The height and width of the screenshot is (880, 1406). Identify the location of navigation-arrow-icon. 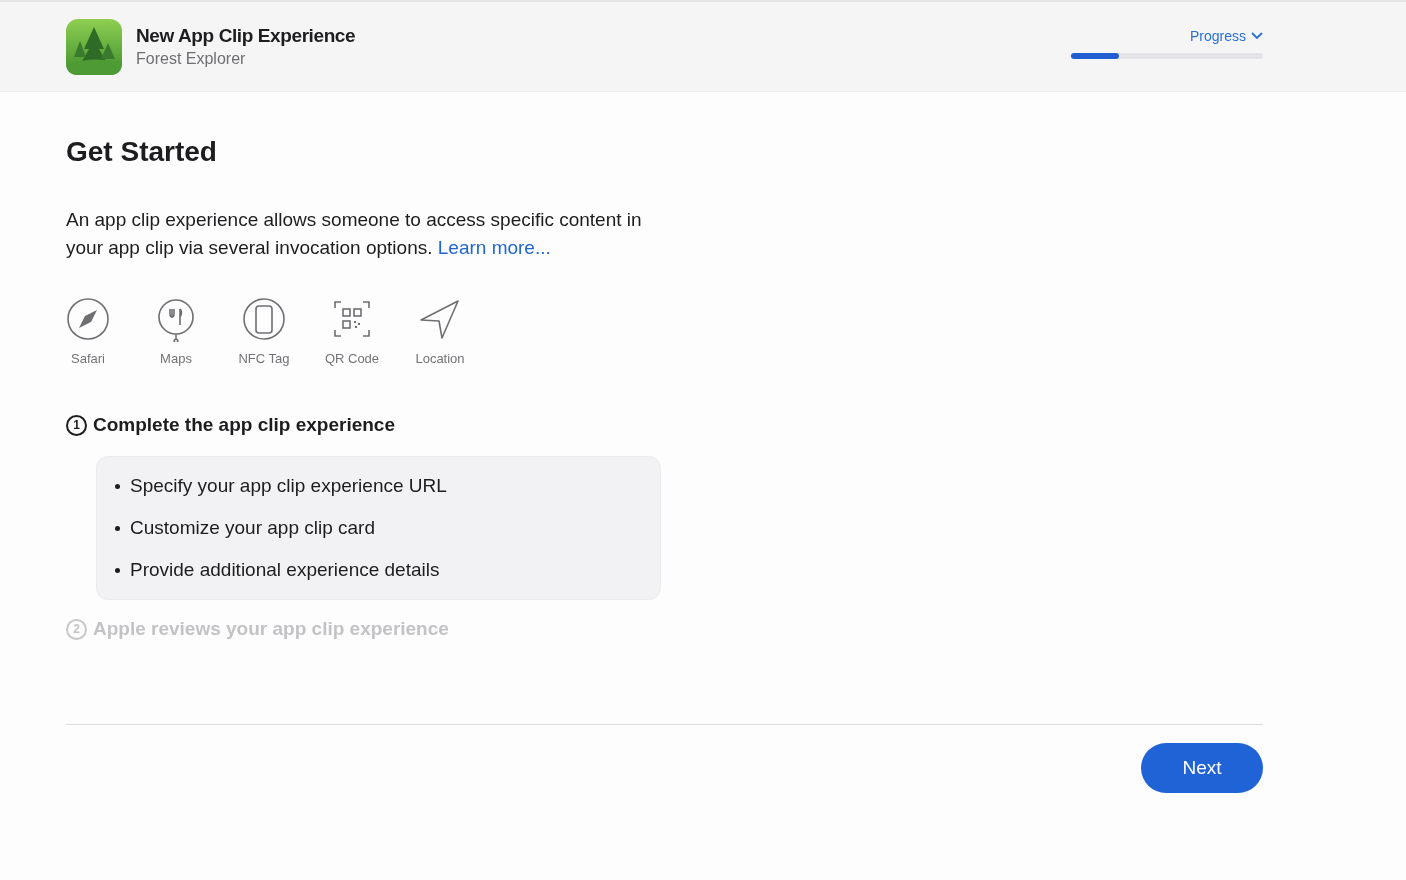
(440, 320).